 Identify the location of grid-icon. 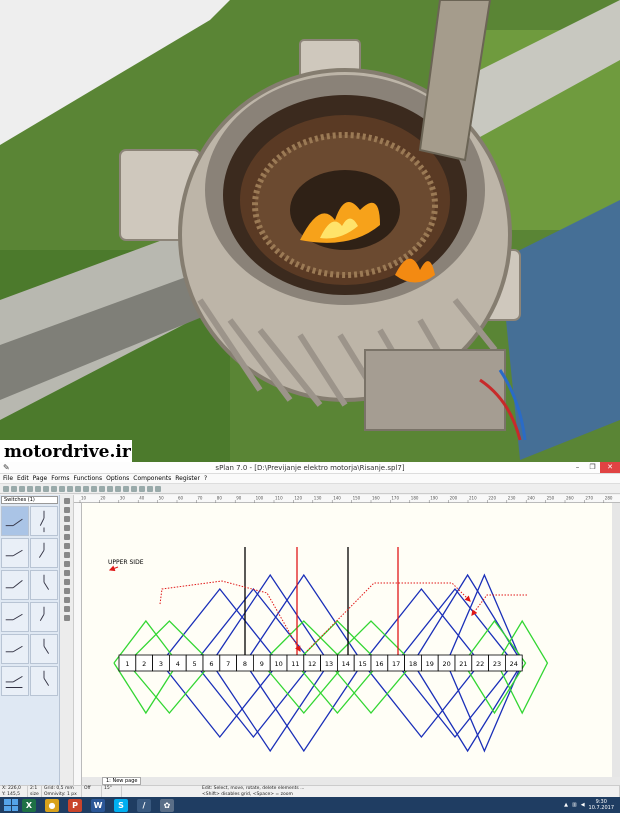
(102, 488).